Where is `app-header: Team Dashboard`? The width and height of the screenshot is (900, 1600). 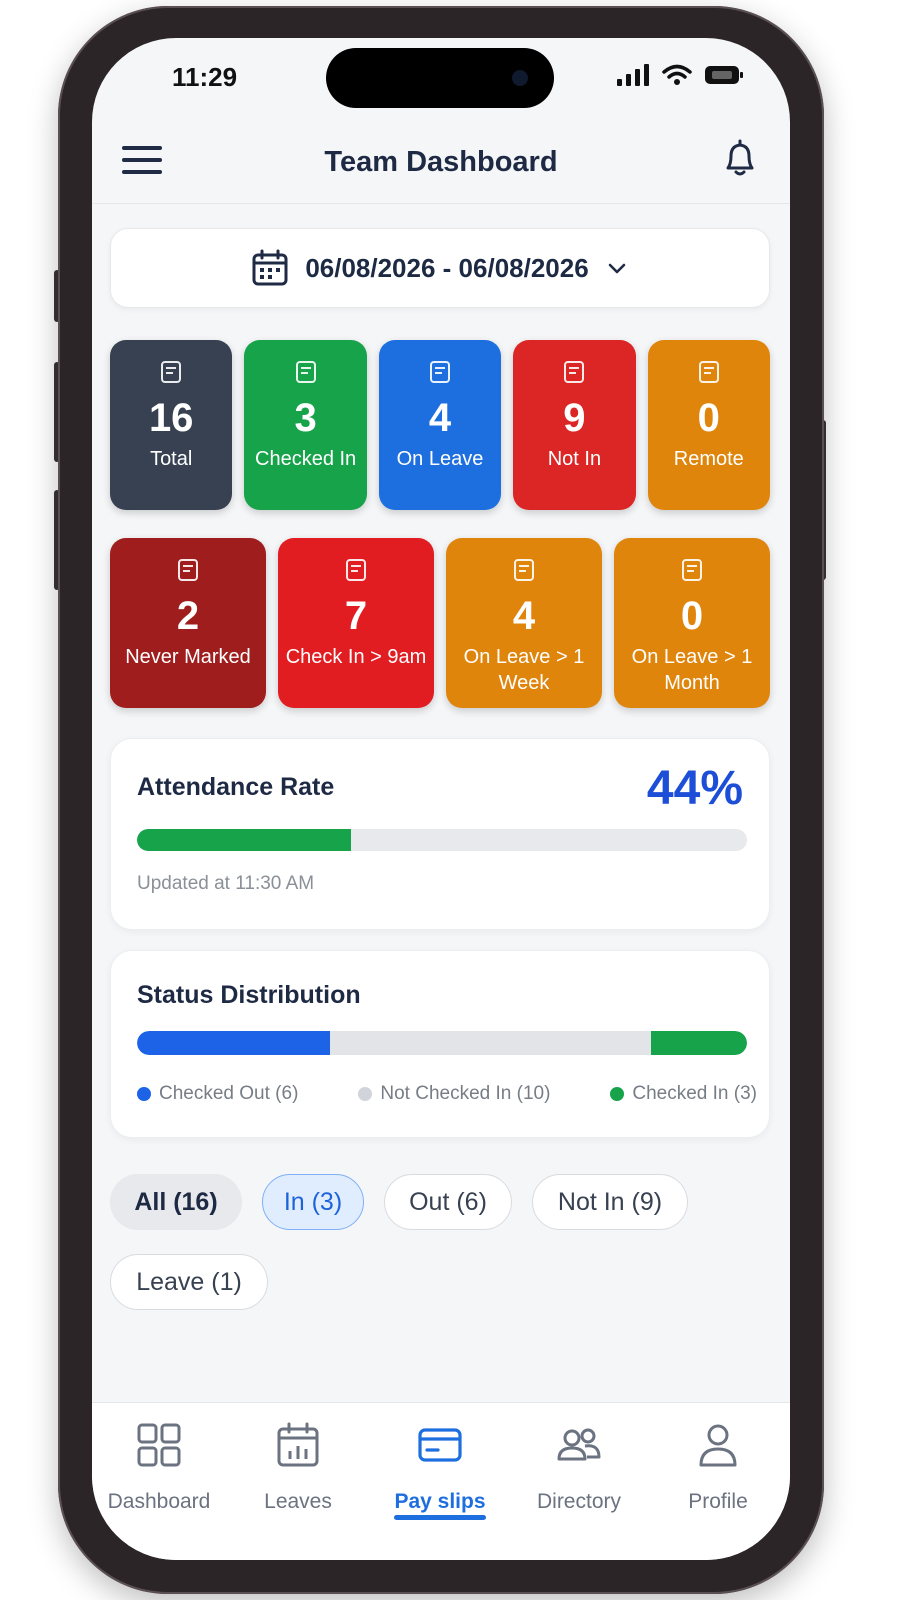 app-header: Team Dashboard is located at coordinates (441, 161).